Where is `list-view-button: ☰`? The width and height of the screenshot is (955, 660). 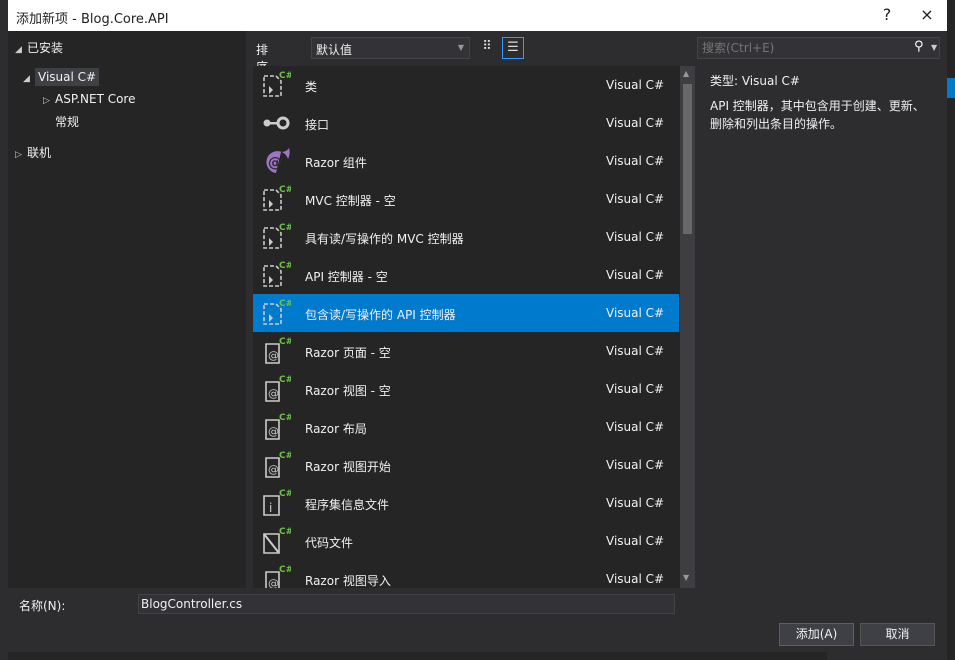
list-view-button: ☰ is located at coordinates (513, 48).